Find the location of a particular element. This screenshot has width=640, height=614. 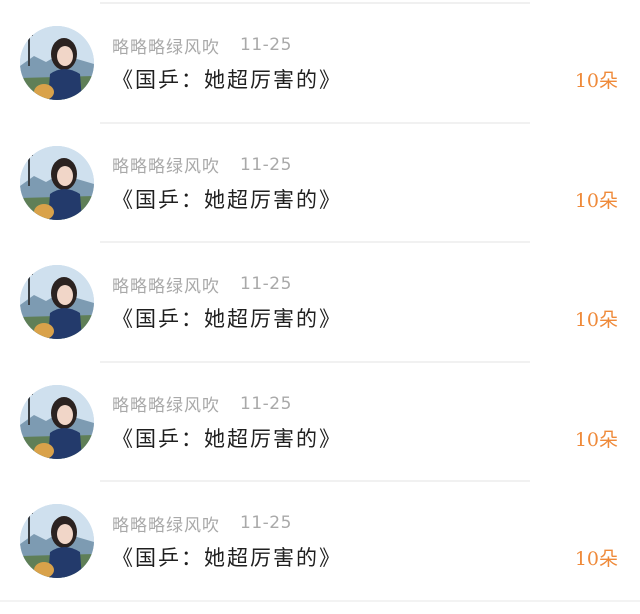

divider is located at coordinates (320, 600).